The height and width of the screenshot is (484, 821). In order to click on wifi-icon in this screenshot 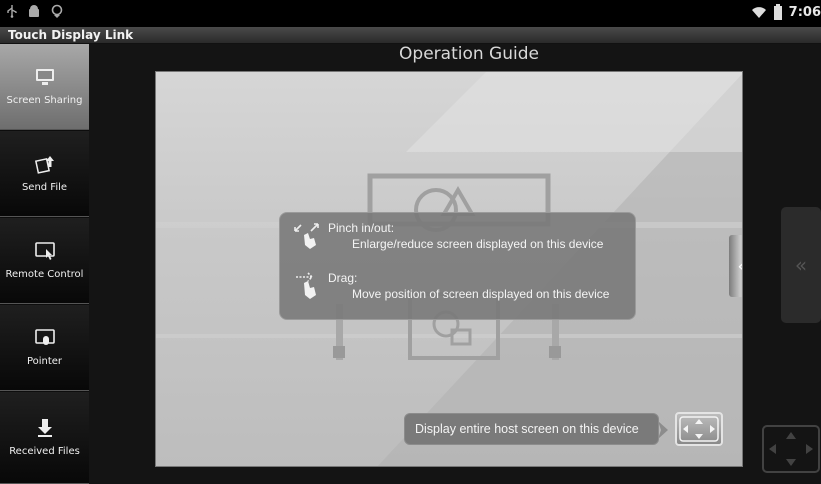, I will do `click(758, 12)`.